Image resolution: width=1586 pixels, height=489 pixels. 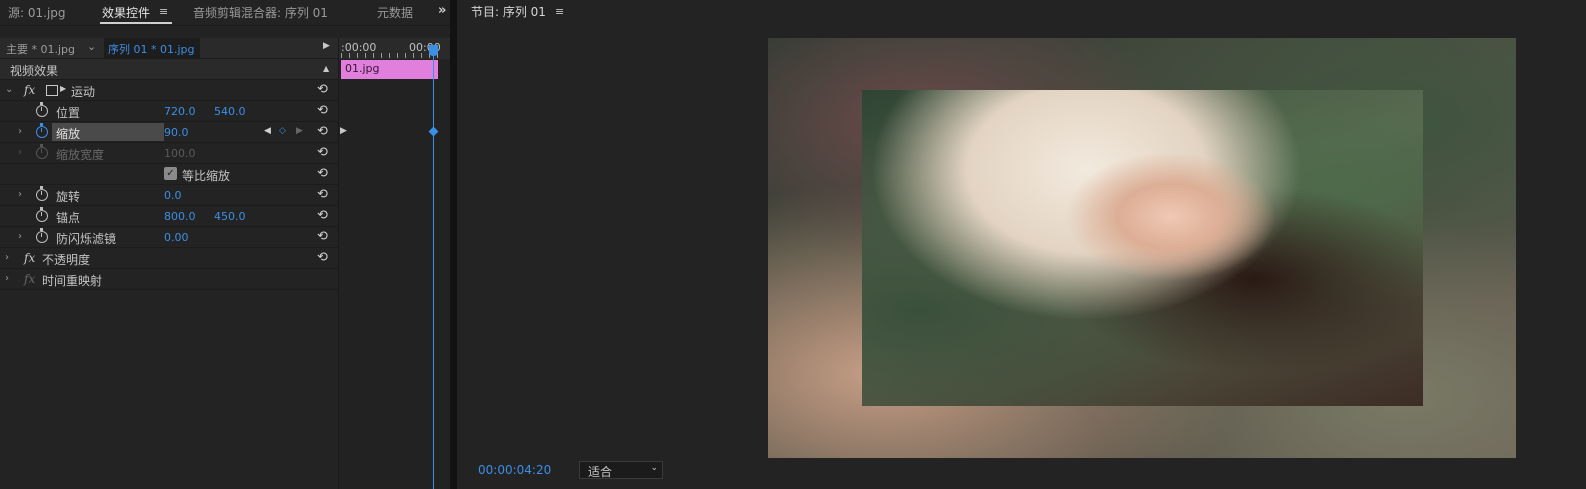 What do you see at coordinates (68, 197) in the screenshot?
I see `rotation-label: 旋转` at bounding box center [68, 197].